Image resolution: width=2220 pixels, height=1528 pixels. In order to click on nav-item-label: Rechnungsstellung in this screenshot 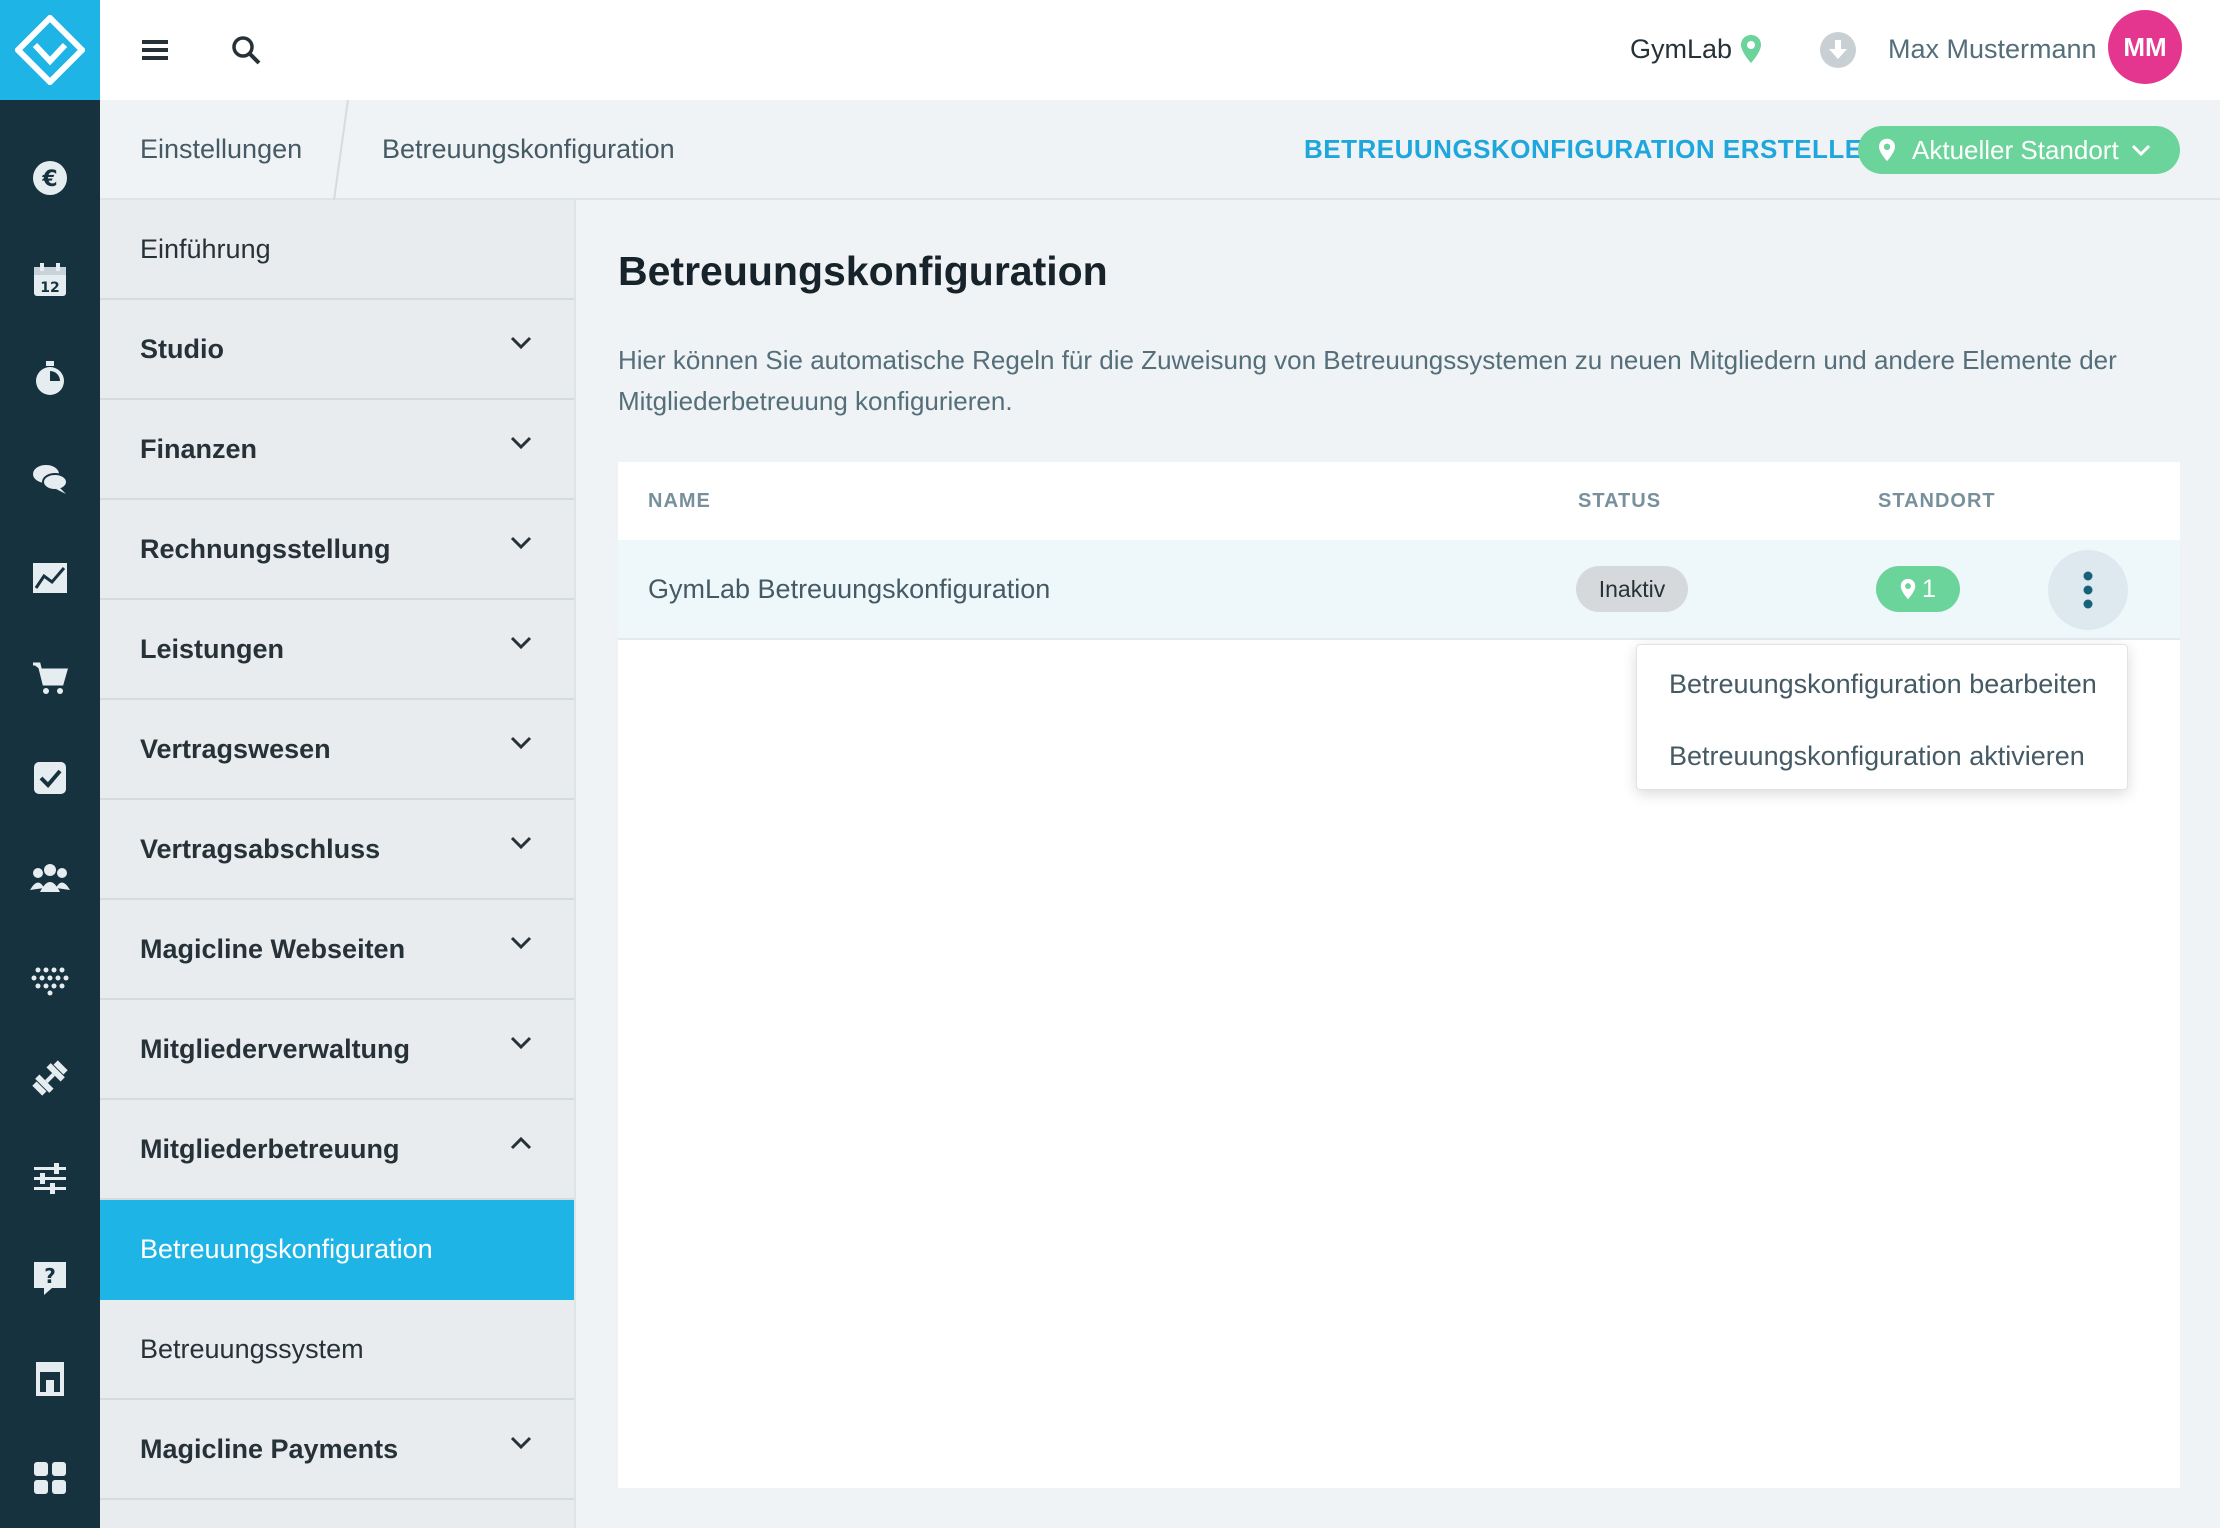, I will do `click(265, 549)`.